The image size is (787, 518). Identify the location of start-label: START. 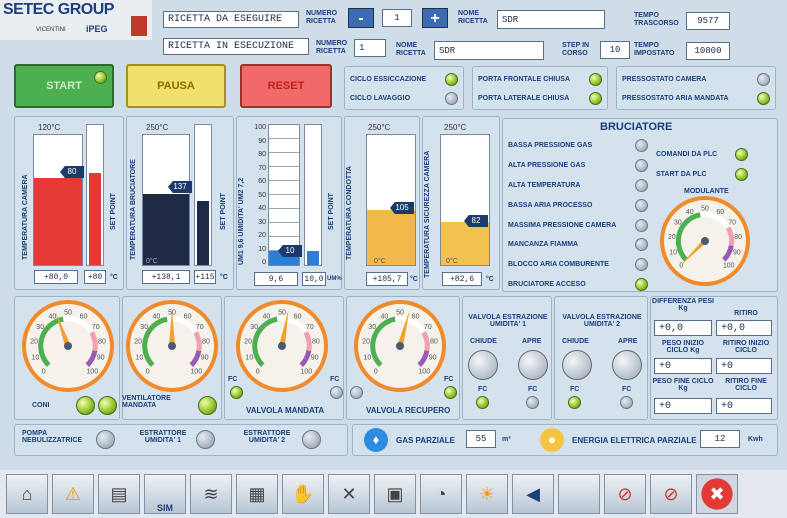
(64, 86).